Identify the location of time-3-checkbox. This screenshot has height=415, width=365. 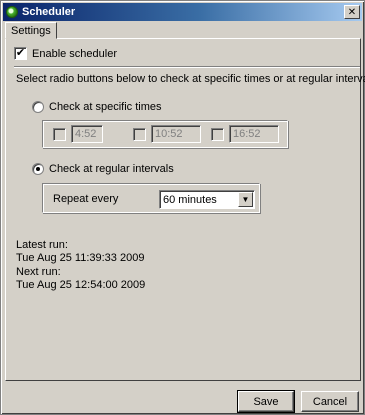
(217, 134).